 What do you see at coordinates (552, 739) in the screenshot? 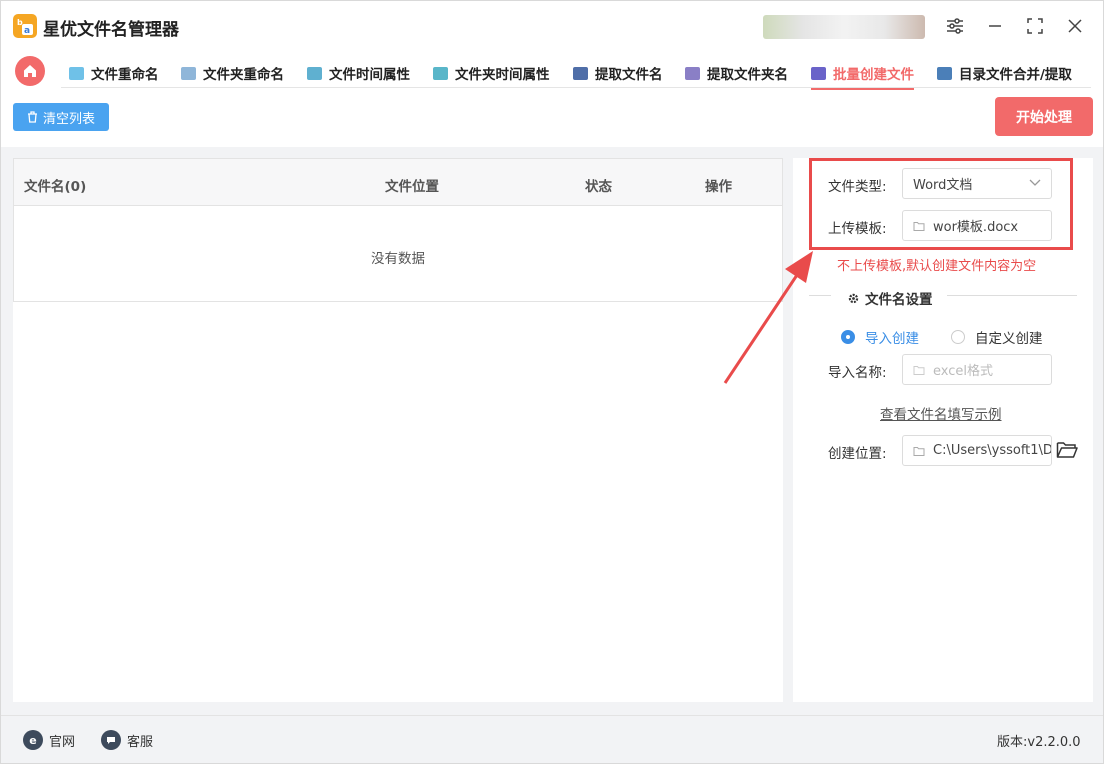
I see `footer: e 官网 客服 版本:v2.2.0.0` at bounding box center [552, 739].